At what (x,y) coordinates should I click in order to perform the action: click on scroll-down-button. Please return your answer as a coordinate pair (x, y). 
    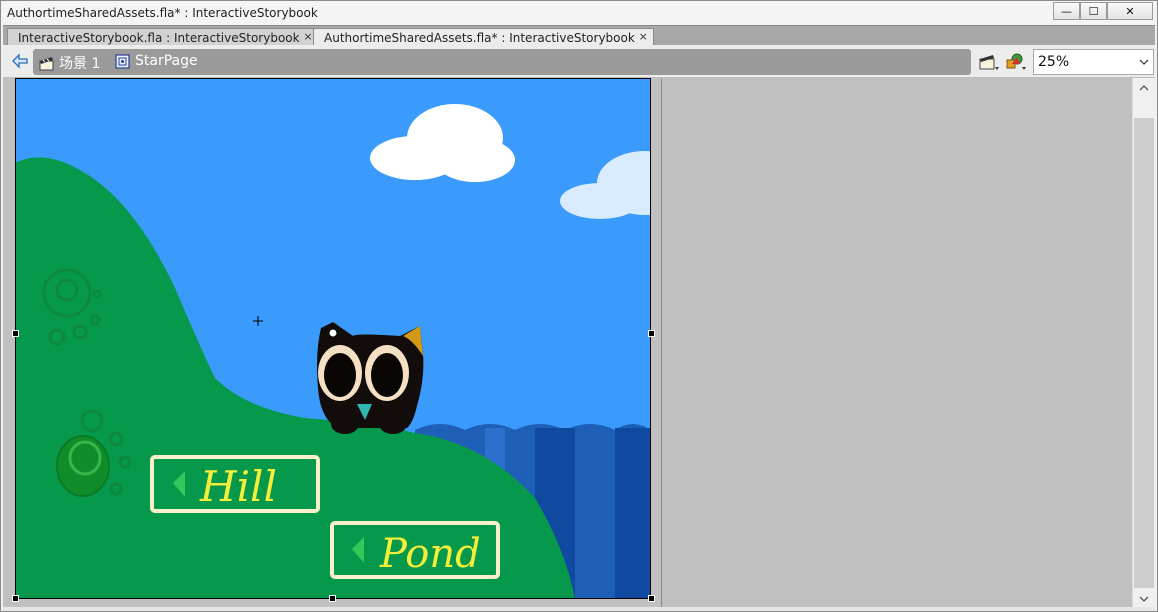
    Looking at the image, I should click on (1144, 599).